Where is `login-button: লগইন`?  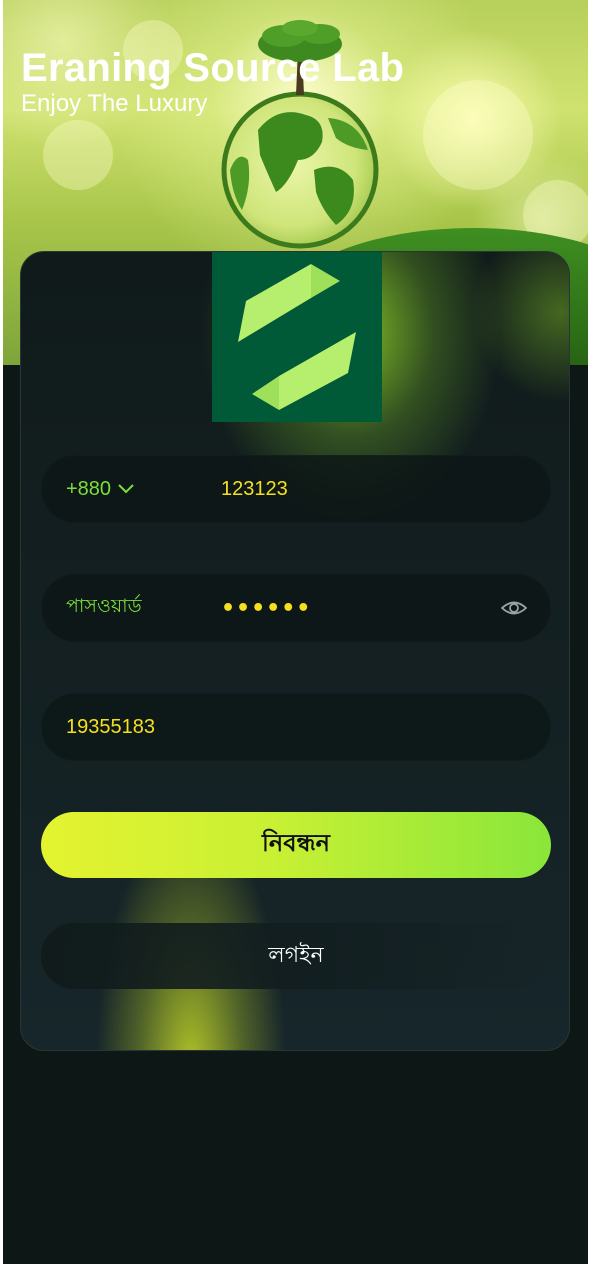 login-button: লগইন is located at coordinates (296, 956).